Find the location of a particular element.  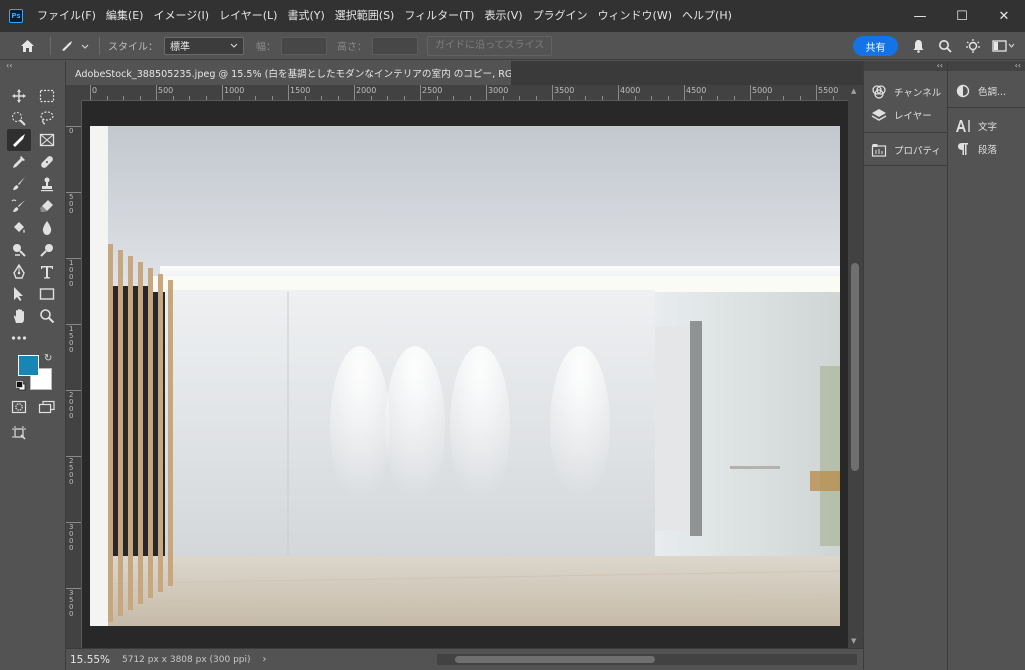

menu-plugins: プラグイン is located at coordinates (560, 16).